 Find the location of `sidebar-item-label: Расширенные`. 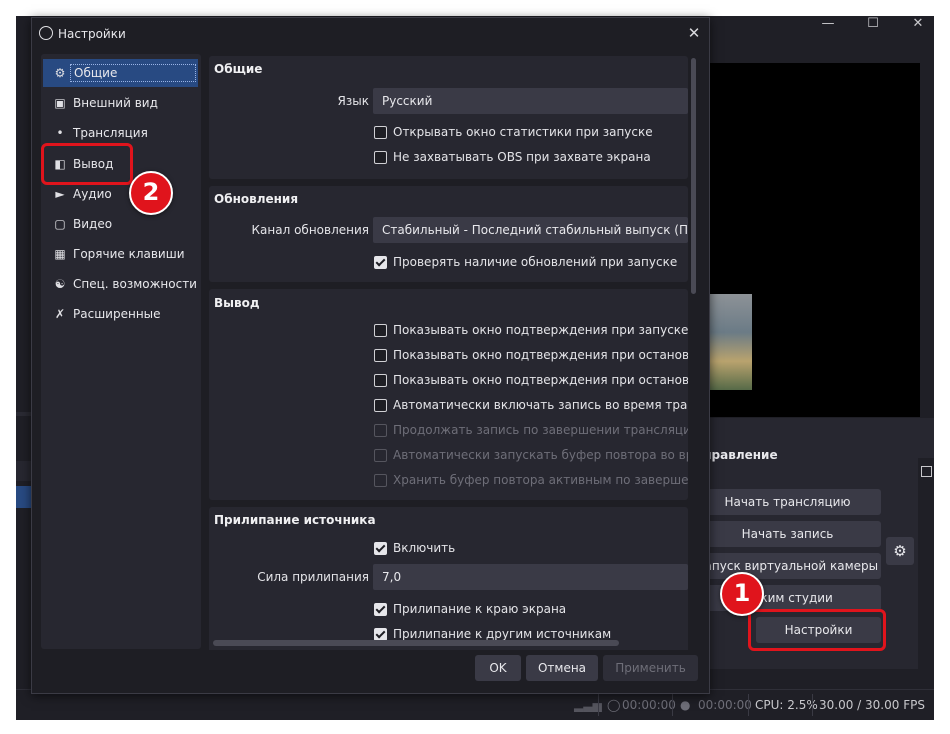

sidebar-item-label: Расширенные is located at coordinates (117, 314).